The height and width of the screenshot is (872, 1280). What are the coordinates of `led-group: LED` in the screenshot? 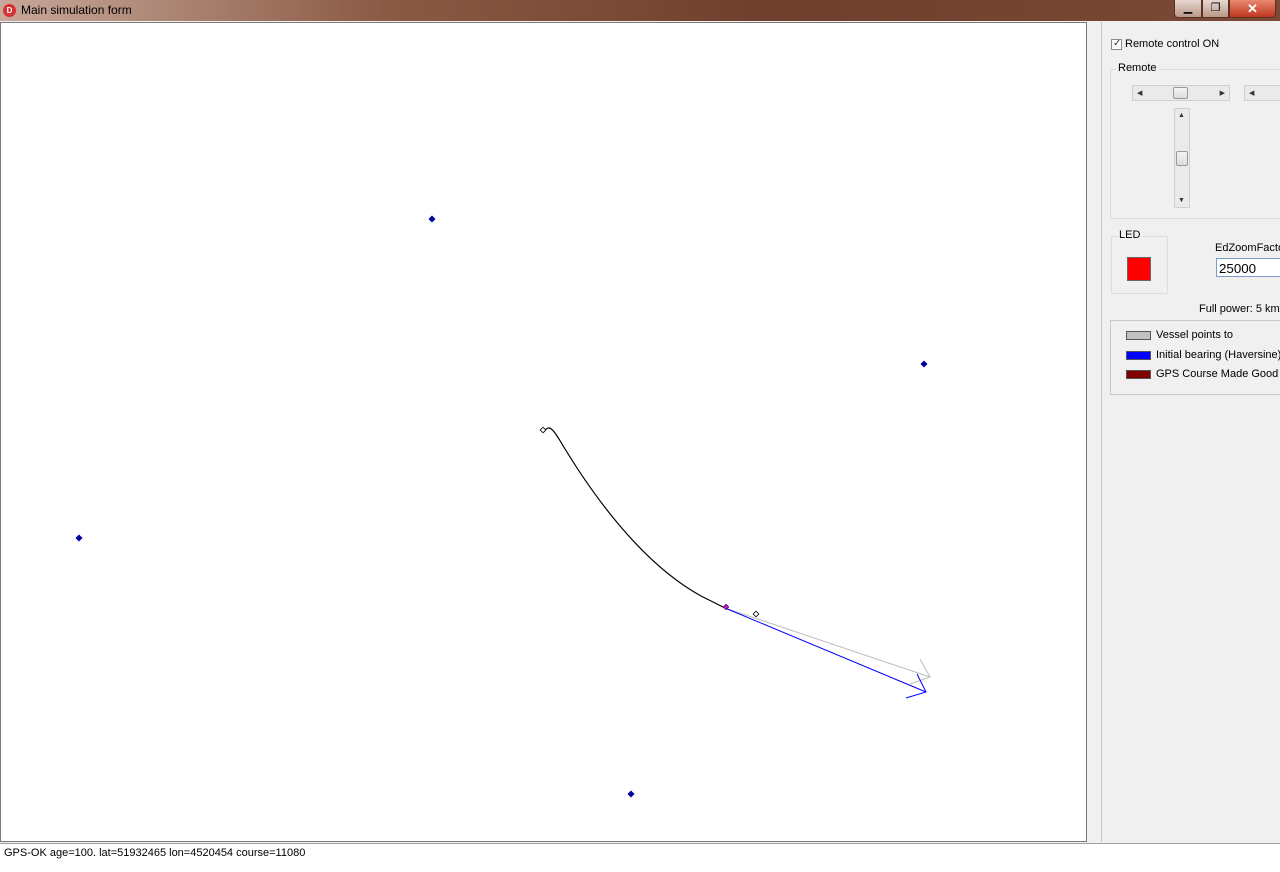 It's located at (1139, 261).